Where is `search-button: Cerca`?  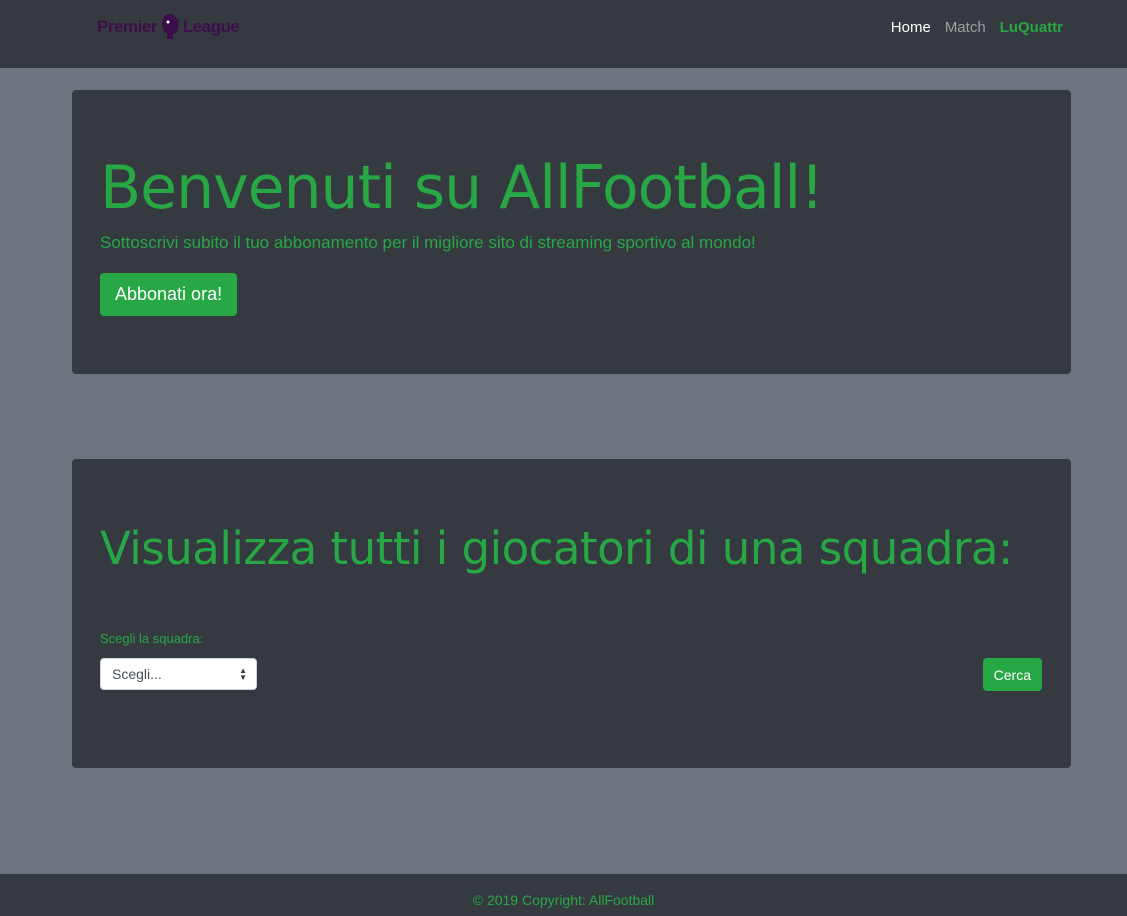
search-button: Cerca is located at coordinates (1012, 674).